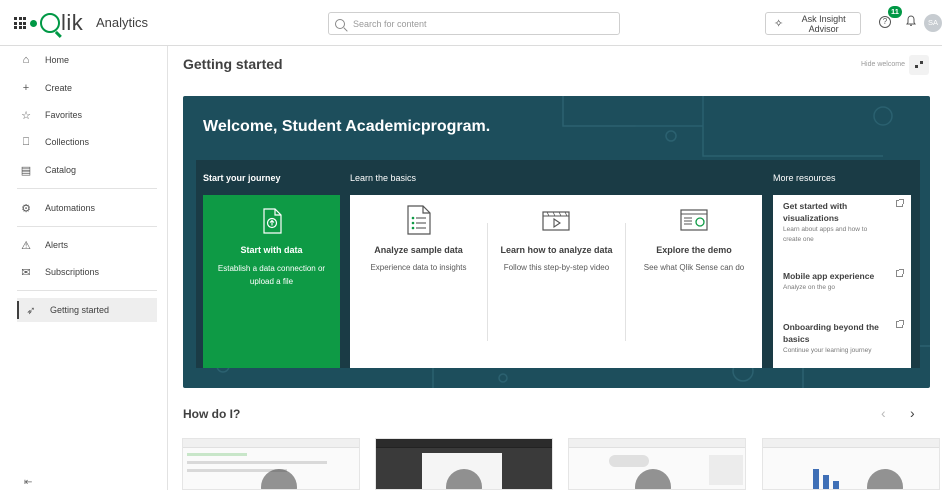 Image resolution: width=942 pixels, height=490 pixels. I want to click on star-icon: ☆, so click(26, 115).